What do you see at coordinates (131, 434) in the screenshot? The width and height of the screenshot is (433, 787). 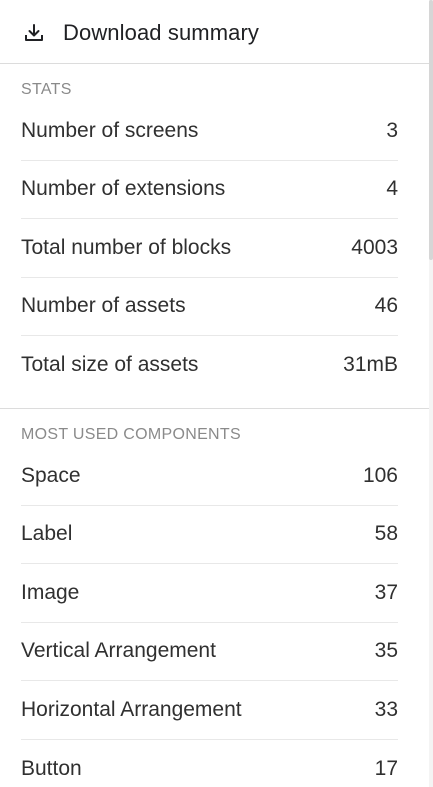 I see `components-title: MOST USED COMPONENTS` at bounding box center [131, 434].